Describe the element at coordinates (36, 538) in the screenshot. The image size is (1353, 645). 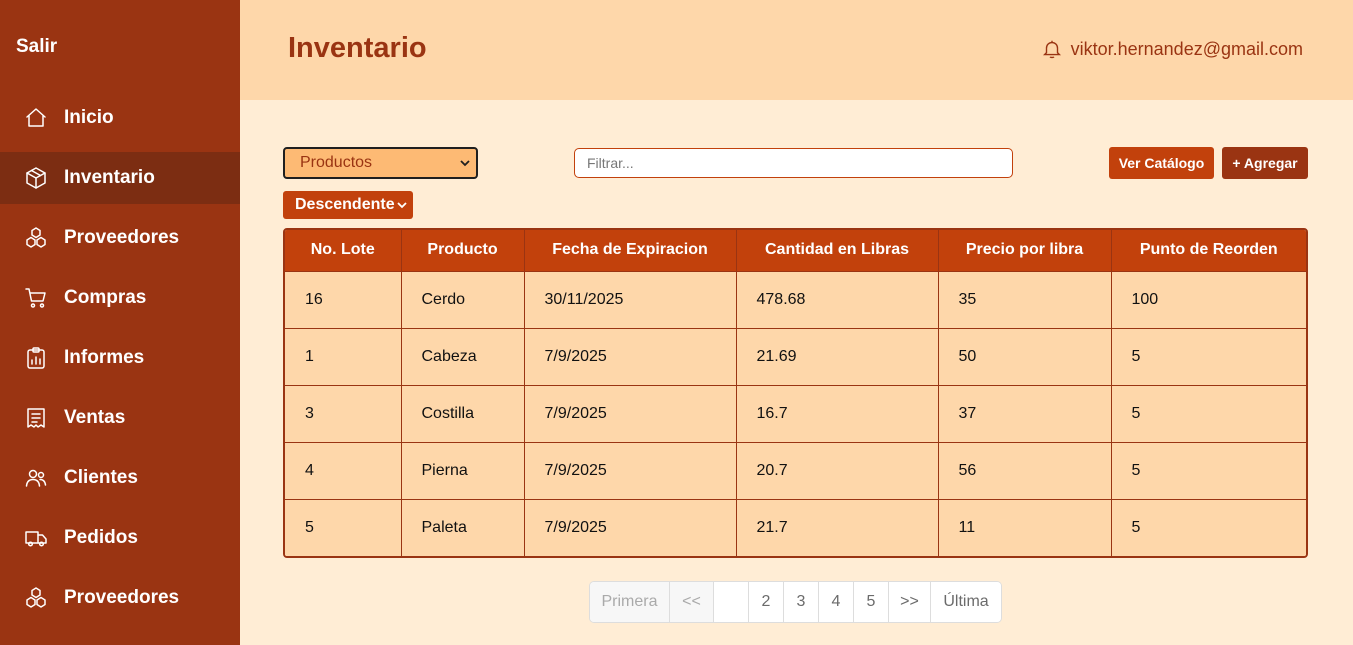
I see `truck-icon` at that location.